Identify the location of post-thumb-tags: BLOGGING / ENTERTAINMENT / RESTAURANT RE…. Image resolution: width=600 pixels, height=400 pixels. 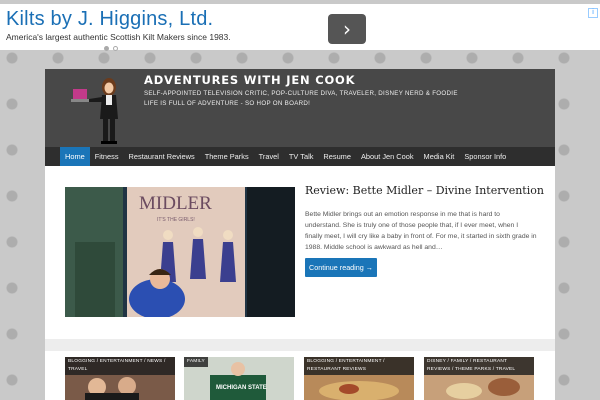
(359, 366).